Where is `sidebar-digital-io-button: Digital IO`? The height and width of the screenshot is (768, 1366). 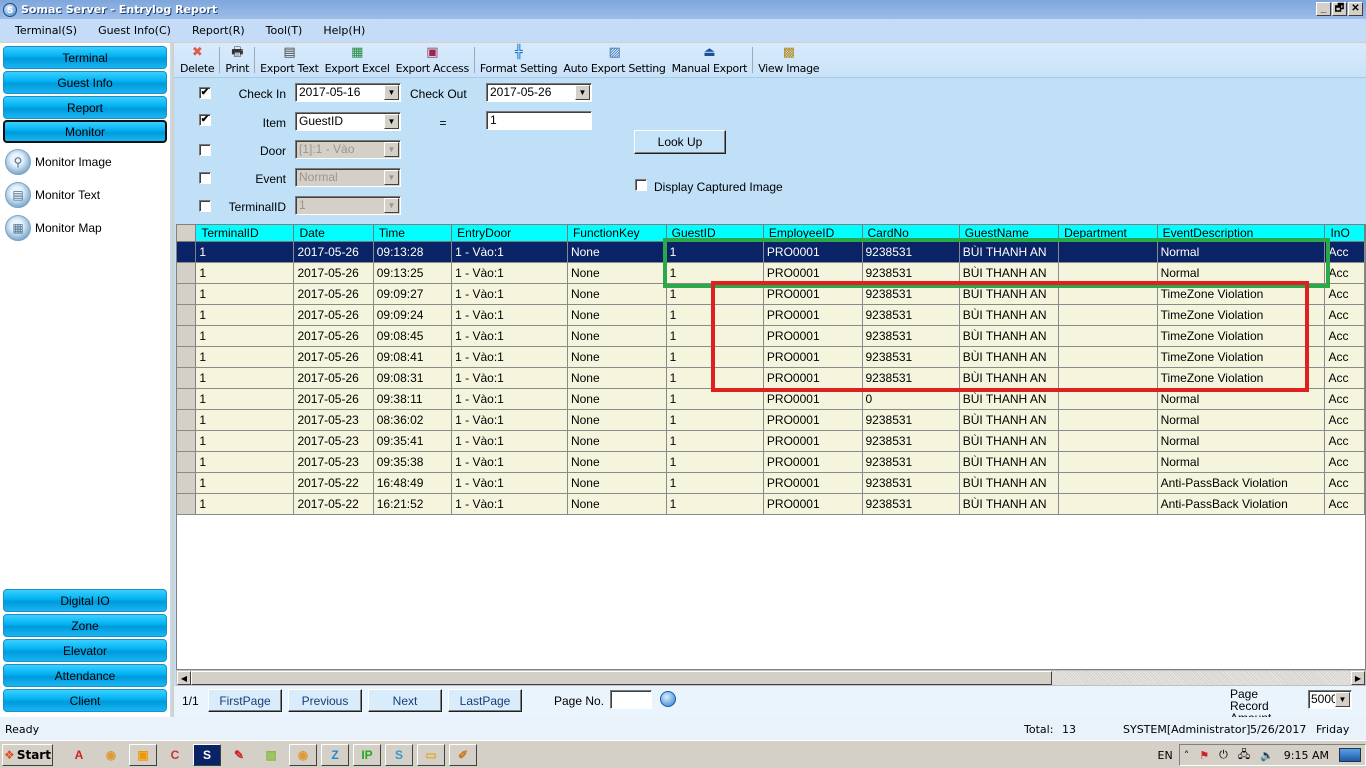 sidebar-digital-io-button: Digital IO is located at coordinates (85, 600).